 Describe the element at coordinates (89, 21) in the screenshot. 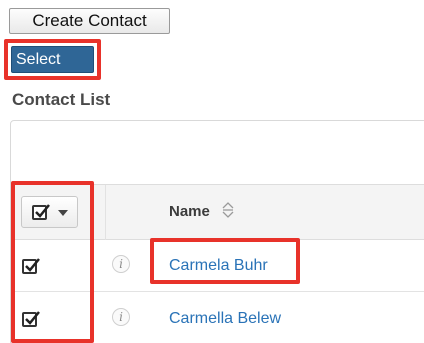

I see `create-contact-button: Create Contact` at that location.